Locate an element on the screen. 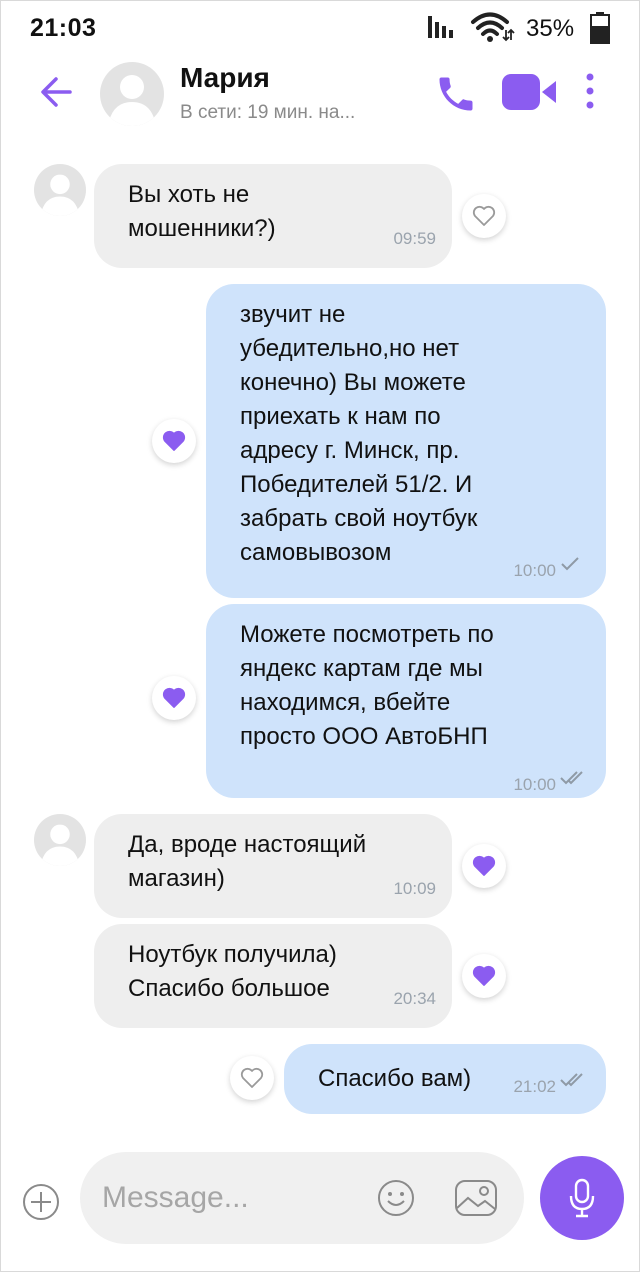  message-input is located at coordinates (227, 1198).